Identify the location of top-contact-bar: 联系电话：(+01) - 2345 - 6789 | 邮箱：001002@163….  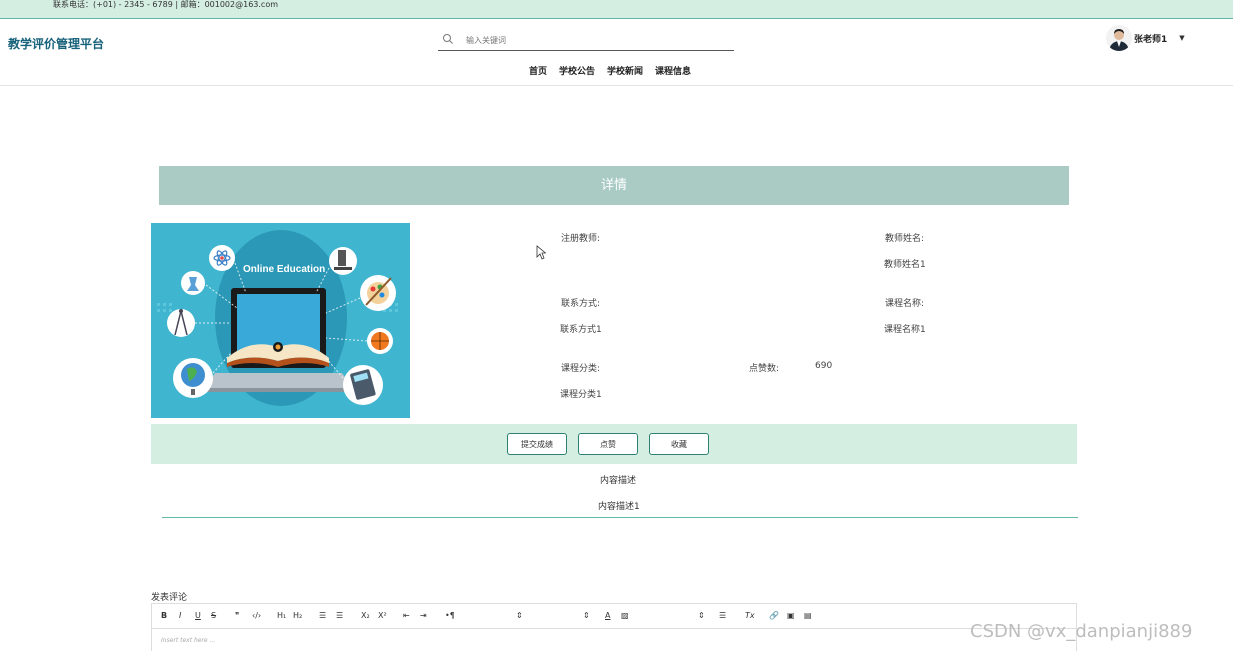
(616, 9).